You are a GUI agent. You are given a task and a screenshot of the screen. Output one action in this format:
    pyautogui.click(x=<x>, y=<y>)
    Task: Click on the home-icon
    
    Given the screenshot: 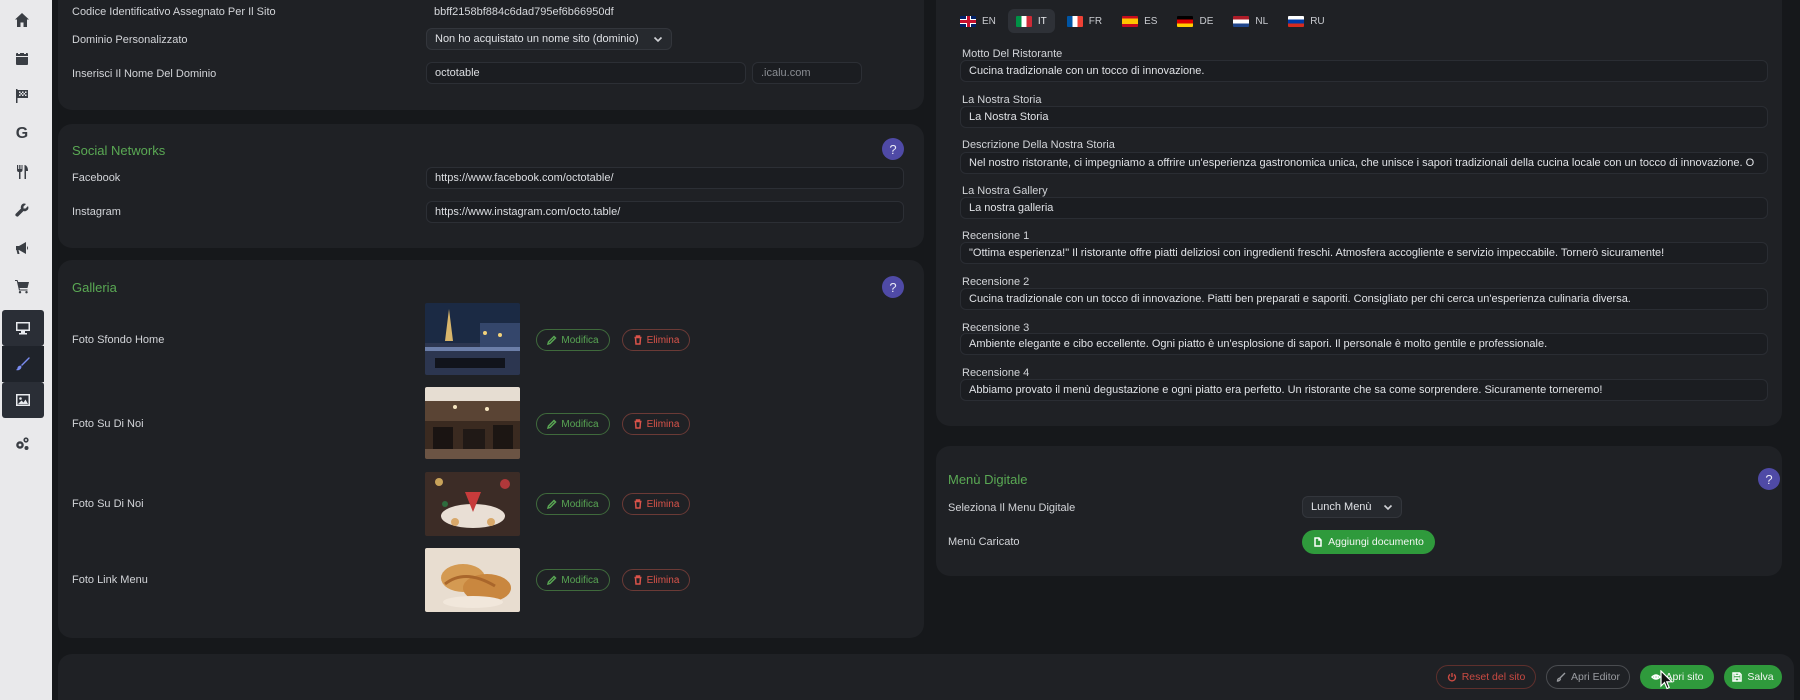 What is the action you would take?
    pyautogui.click(x=22, y=20)
    